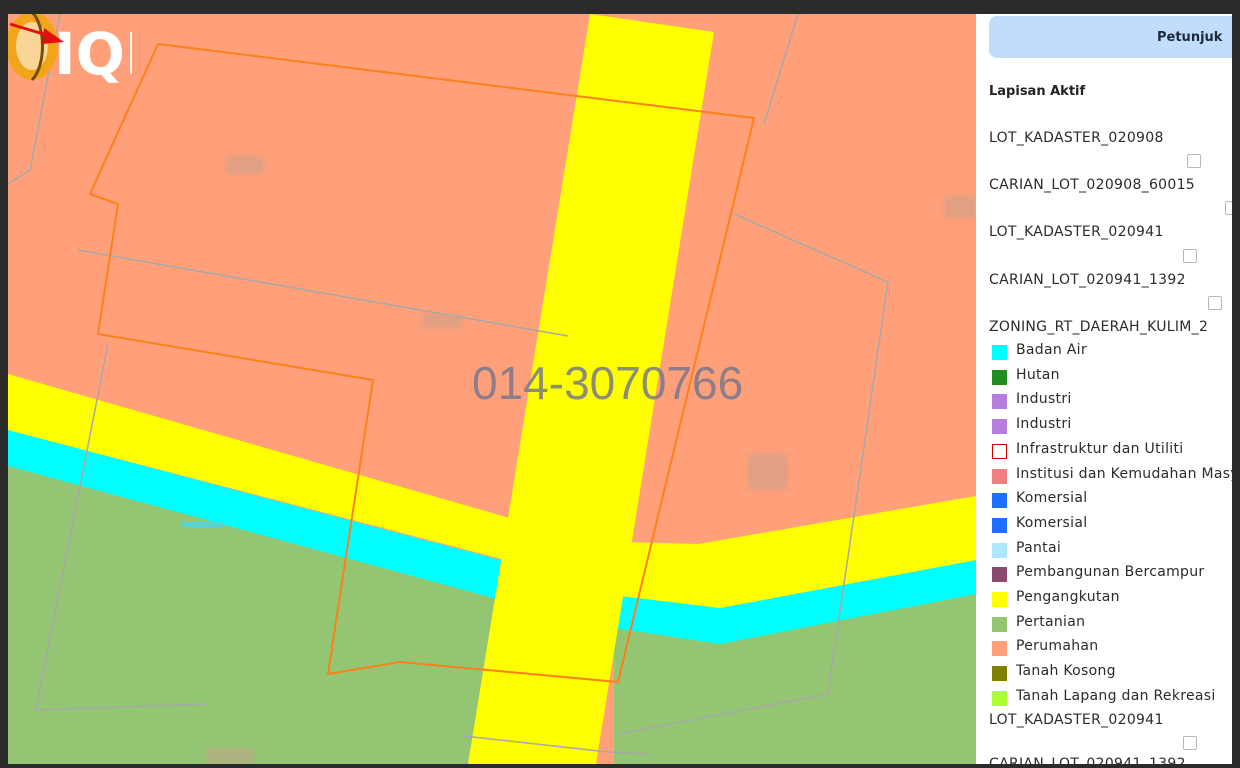 The height and width of the screenshot is (768, 1240). What do you see at coordinates (1076, 138) in the screenshot?
I see `layer-name: LOT_KADASTER_020908` at bounding box center [1076, 138].